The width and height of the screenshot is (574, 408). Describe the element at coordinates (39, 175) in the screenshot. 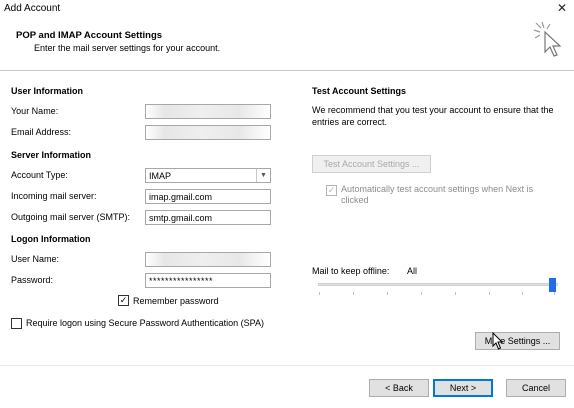

I see `account-type-label: Account Type:` at that location.